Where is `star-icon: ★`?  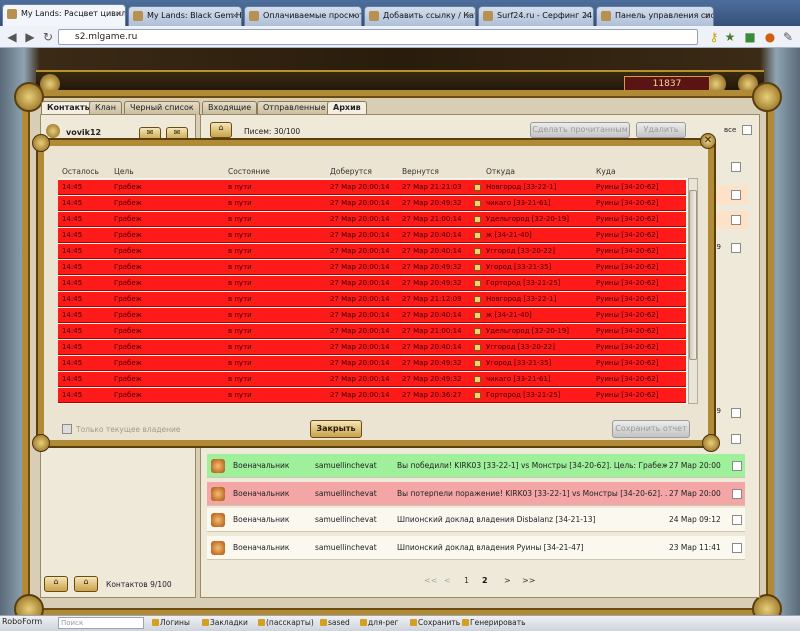
star-icon: ★ is located at coordinates (730, 37).